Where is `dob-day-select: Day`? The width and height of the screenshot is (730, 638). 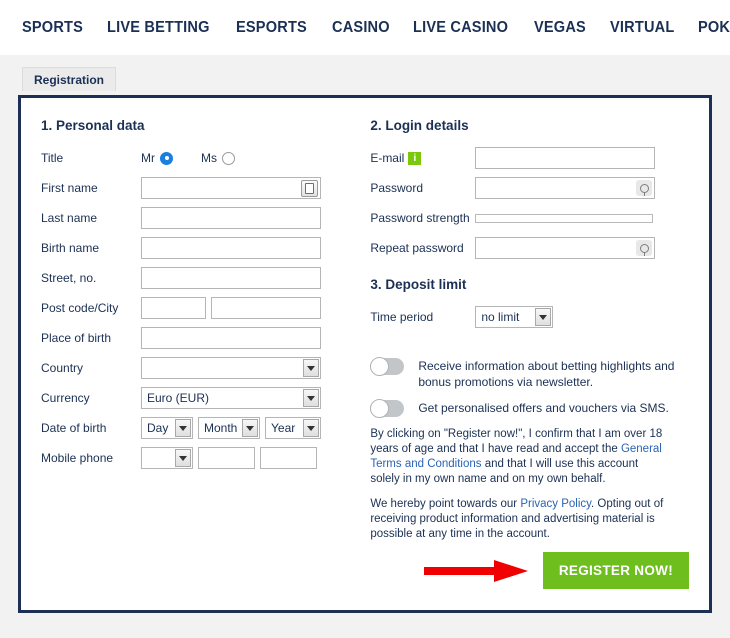 dob-day-select: Day is located at coordinates (167, 428).